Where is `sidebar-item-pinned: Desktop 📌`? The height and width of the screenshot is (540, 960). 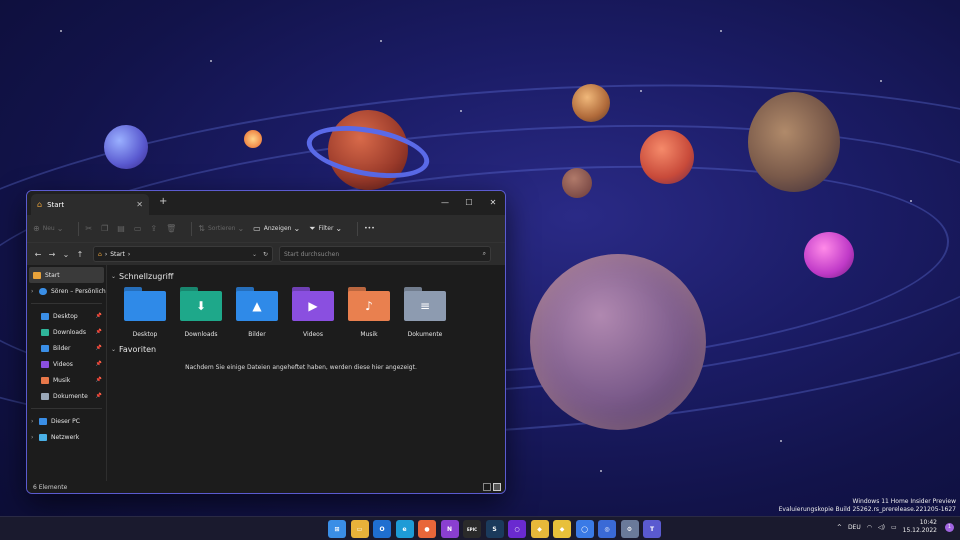
sidebar-item-pinned: Desktop 📌 is located at coordinates (66, 316).